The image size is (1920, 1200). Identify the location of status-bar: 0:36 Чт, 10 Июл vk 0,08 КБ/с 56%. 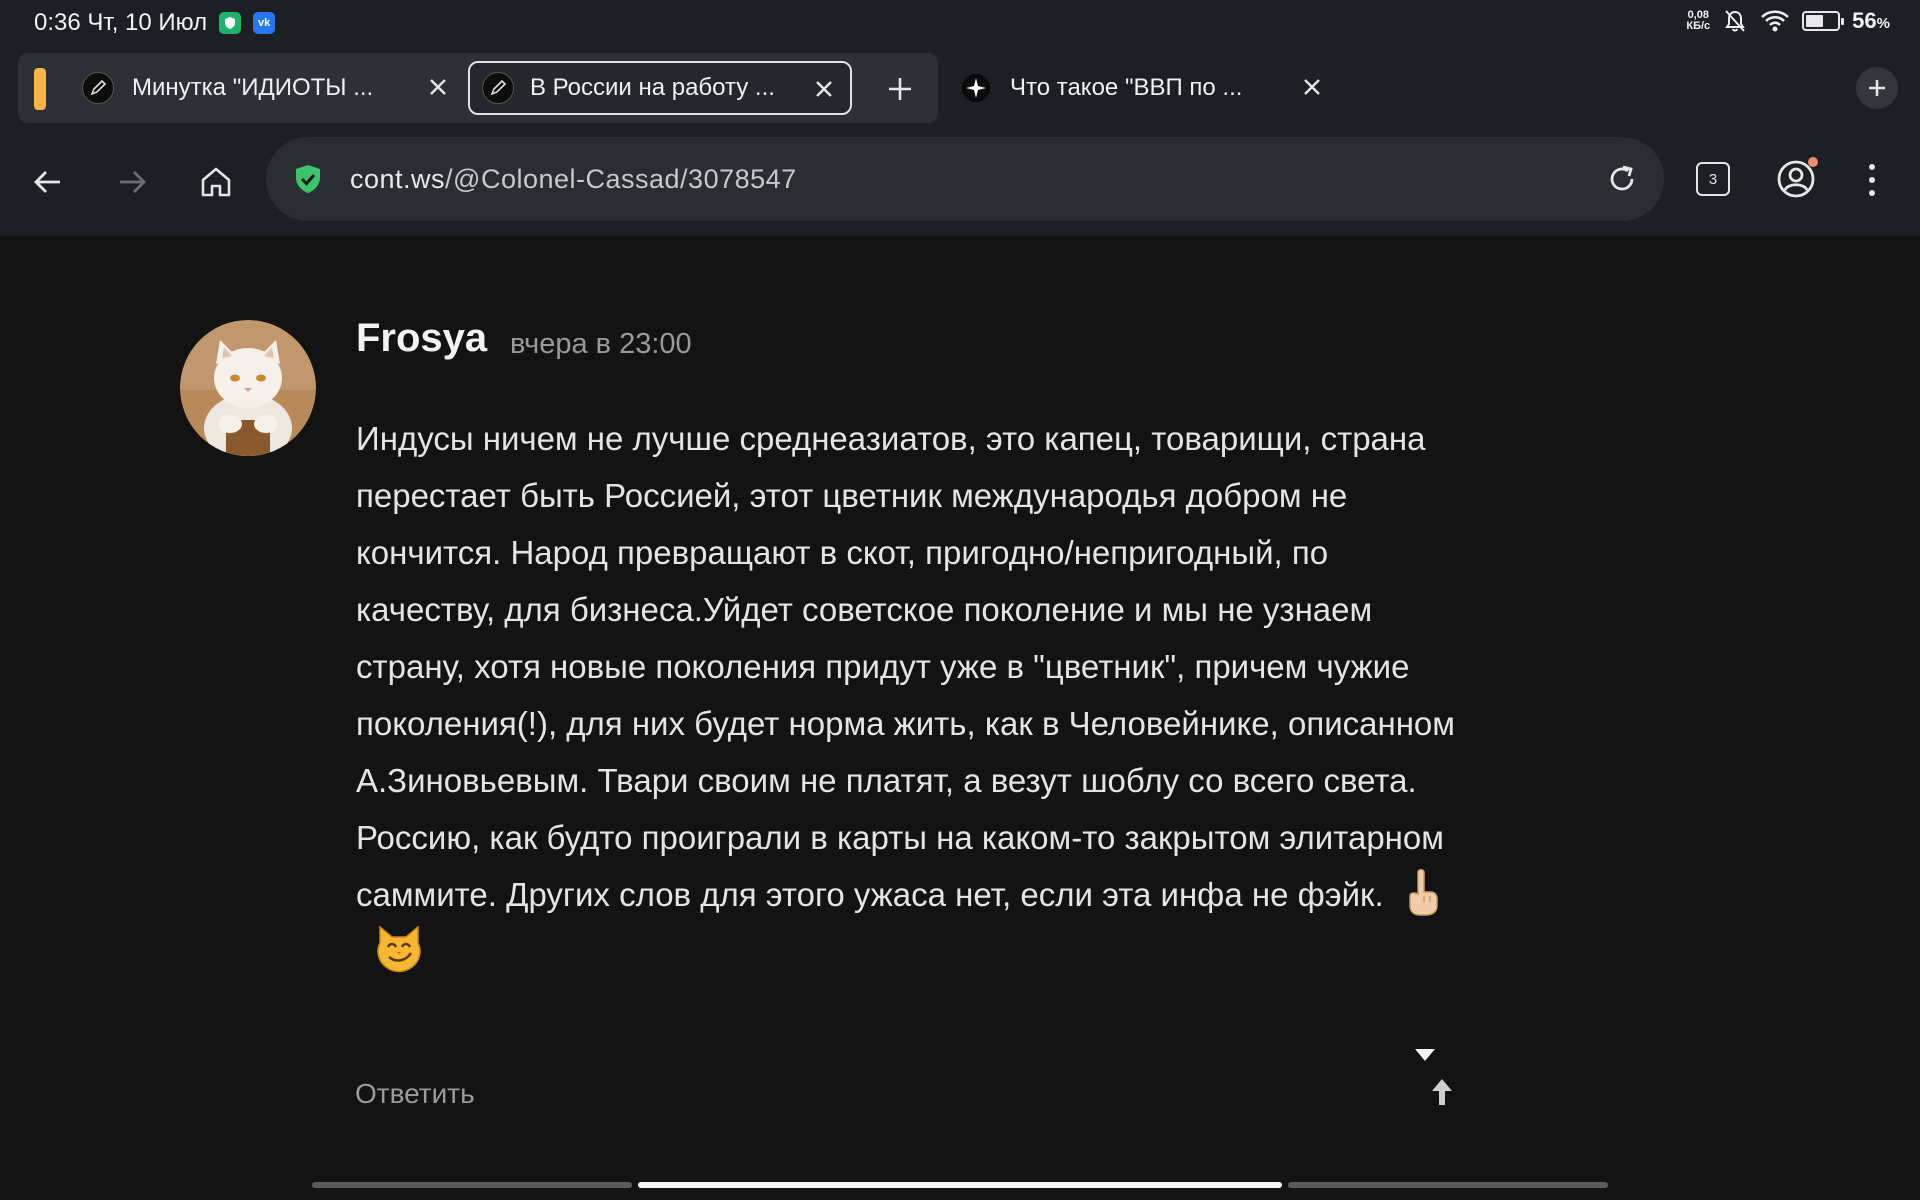
(960, 23).